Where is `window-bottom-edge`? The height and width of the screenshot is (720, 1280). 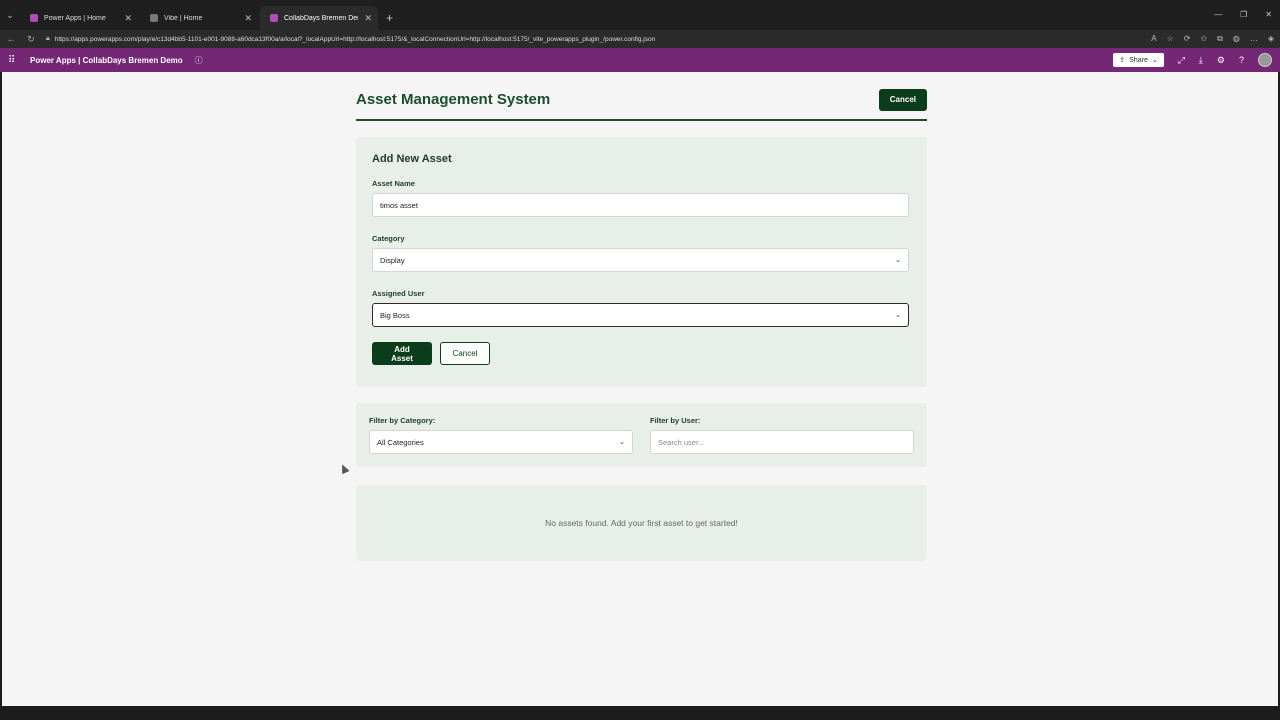
window-bottom-edge is located at coordinates (640, 713).